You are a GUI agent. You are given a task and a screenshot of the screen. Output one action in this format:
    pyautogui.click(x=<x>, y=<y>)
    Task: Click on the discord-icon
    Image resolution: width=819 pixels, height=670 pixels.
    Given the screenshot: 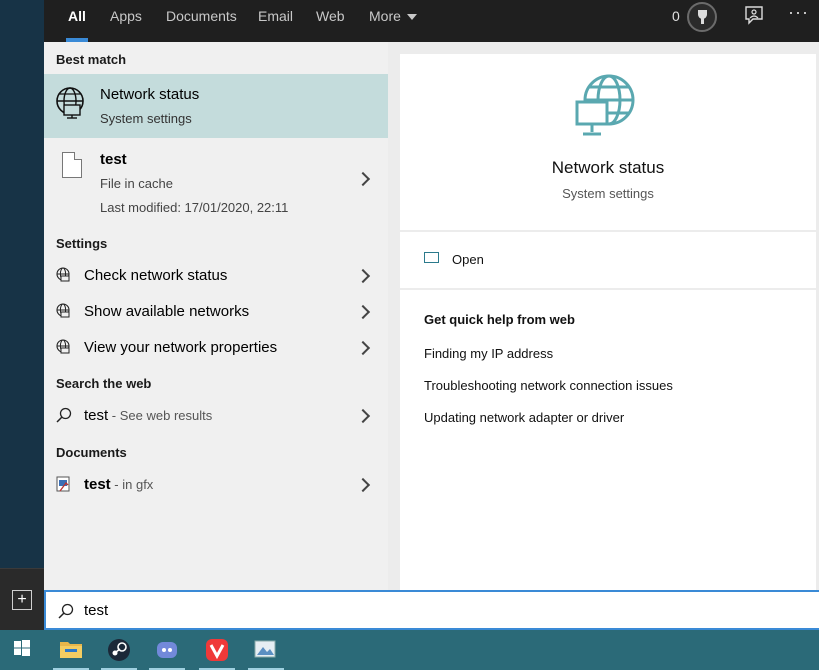 What is the action you would take?
    pyautogui.click(x=167, y=650)
    